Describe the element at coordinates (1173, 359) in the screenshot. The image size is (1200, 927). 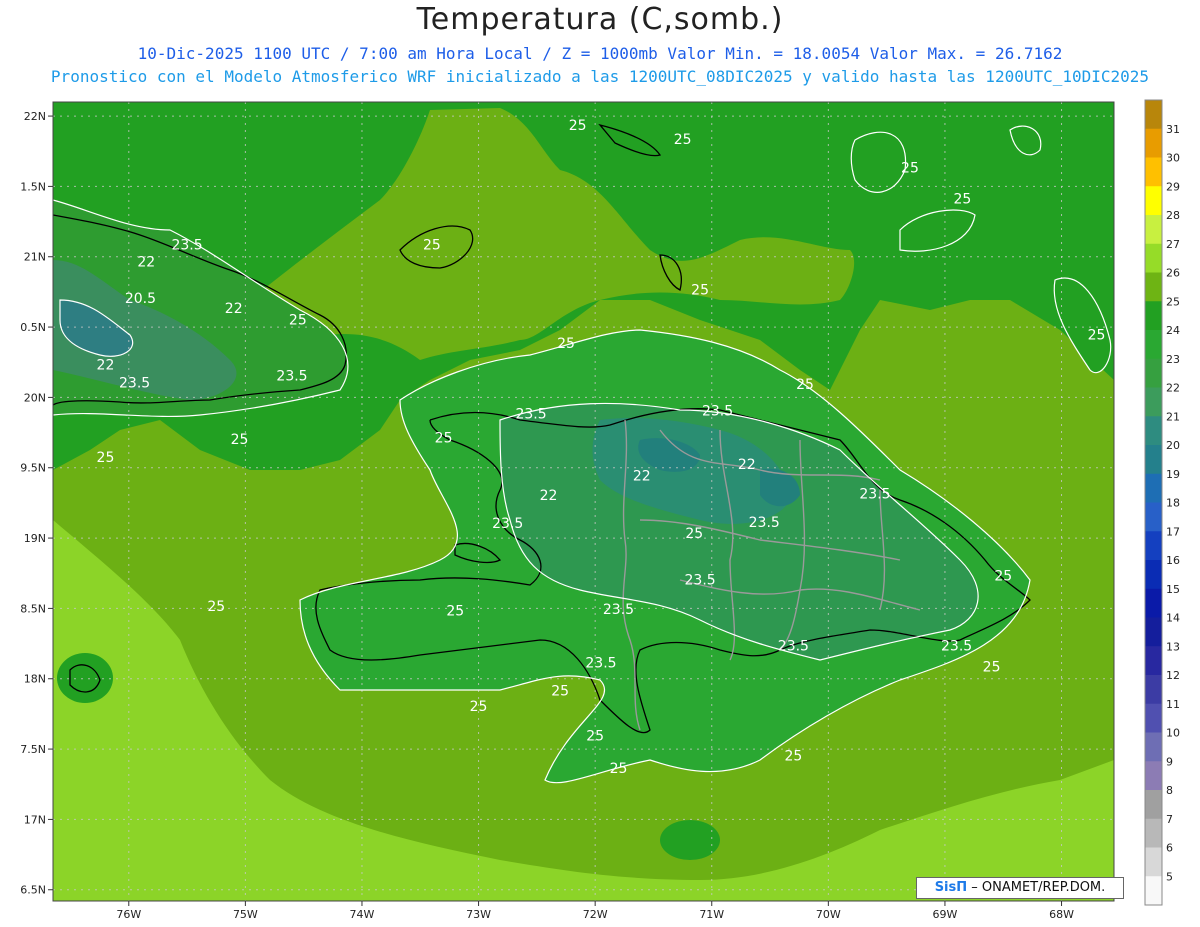
I see `colorbar-label: 23` at that location.